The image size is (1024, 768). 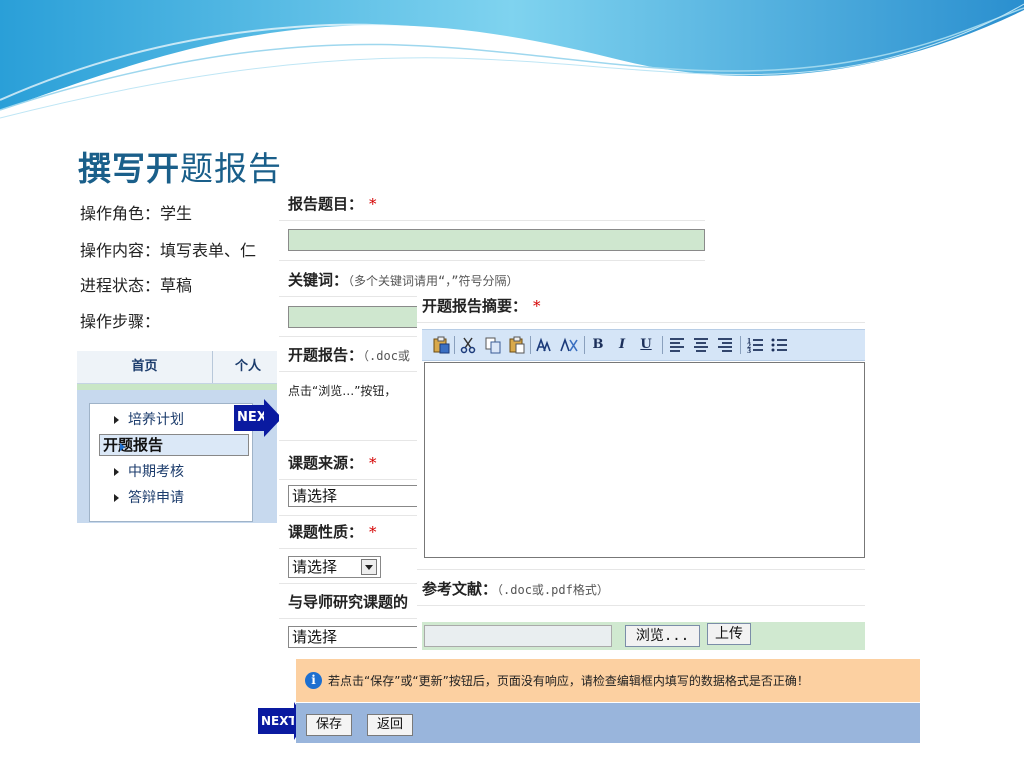 What do you see at coordinates (608, 723) in the screenshot?
I see `action-bar: 保存 返回` at bounding box center [608, 723].